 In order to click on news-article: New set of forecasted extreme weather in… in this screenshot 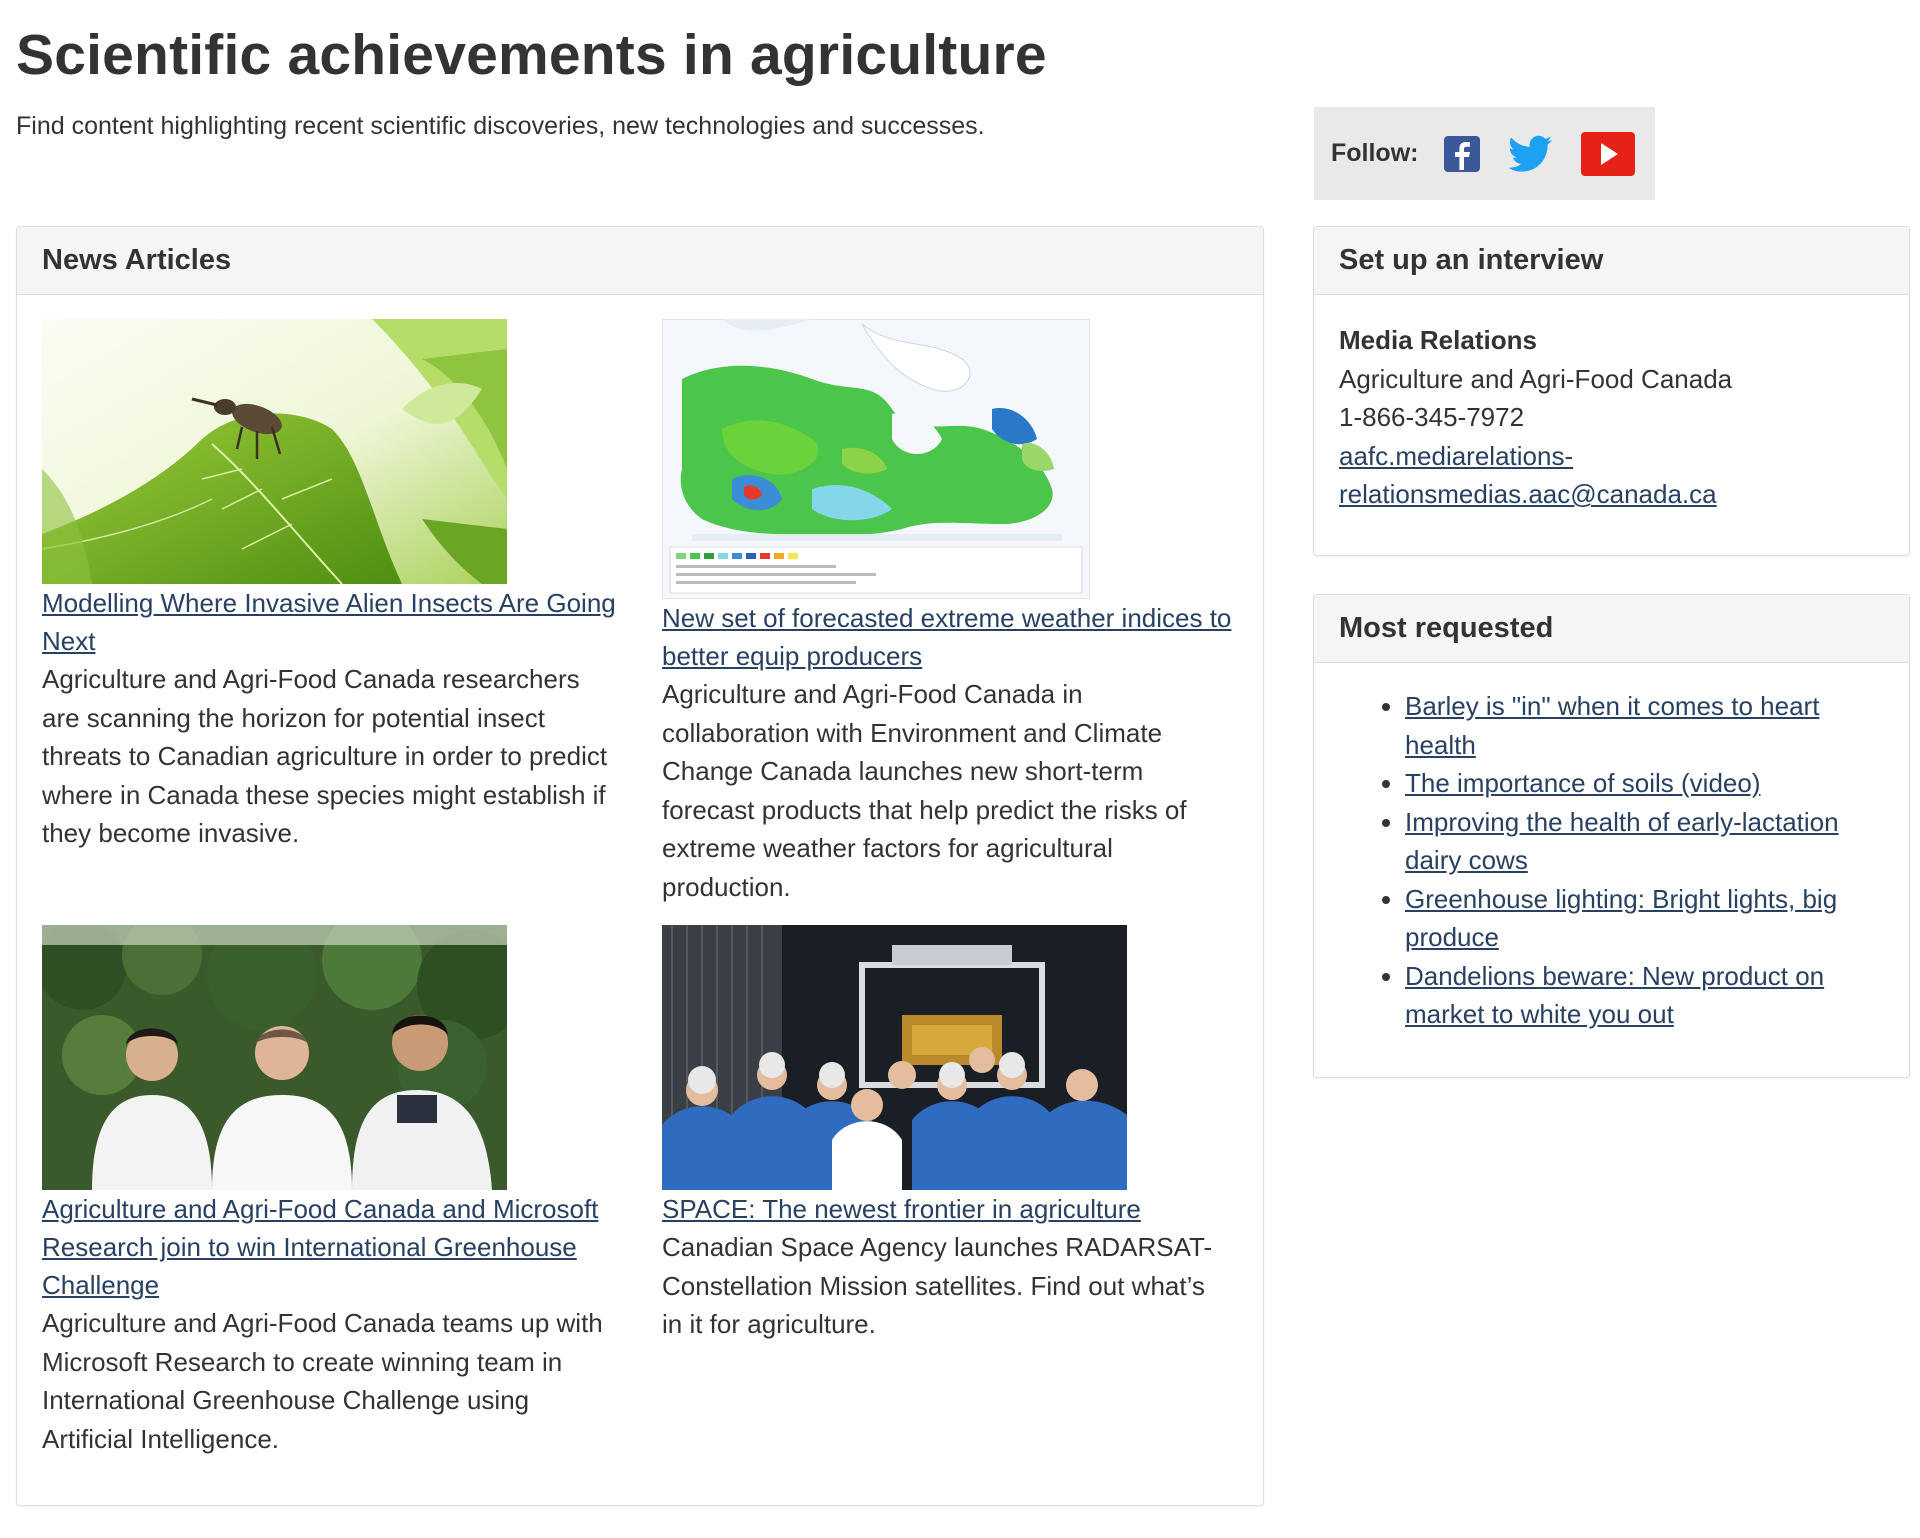, I will do `click(947, 612)`.